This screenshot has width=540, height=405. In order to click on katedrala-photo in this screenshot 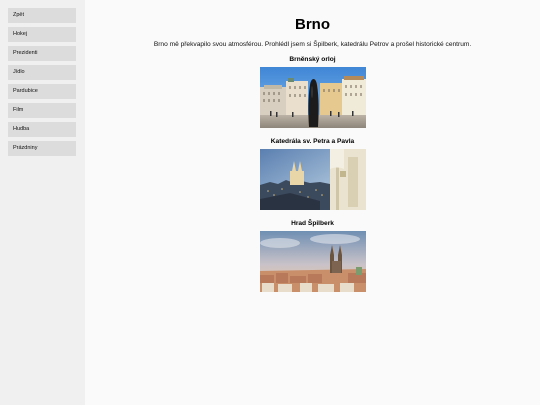, I will do `click(312, 179)`.